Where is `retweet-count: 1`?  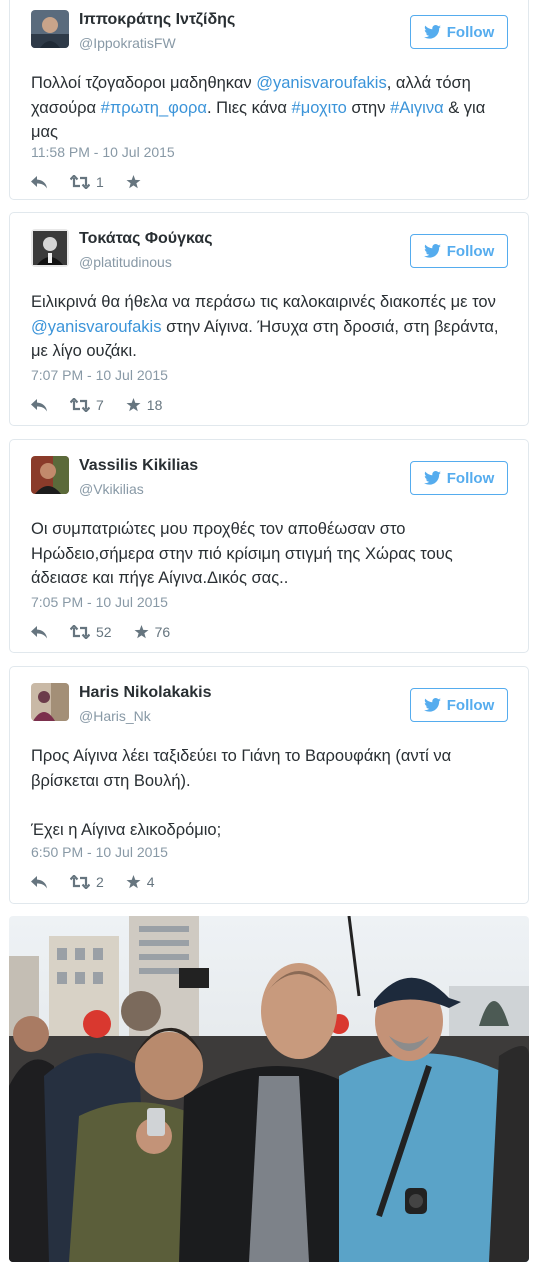 retweet-count: 1 is located at coordinates (100, 182).